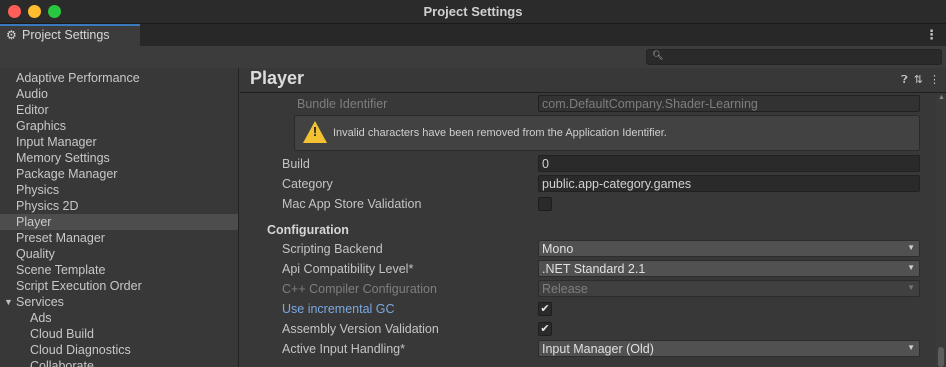 The image size is (946, 367). I want to click on active-input-handling-label: Active Input Handling*, so click(343, 349).